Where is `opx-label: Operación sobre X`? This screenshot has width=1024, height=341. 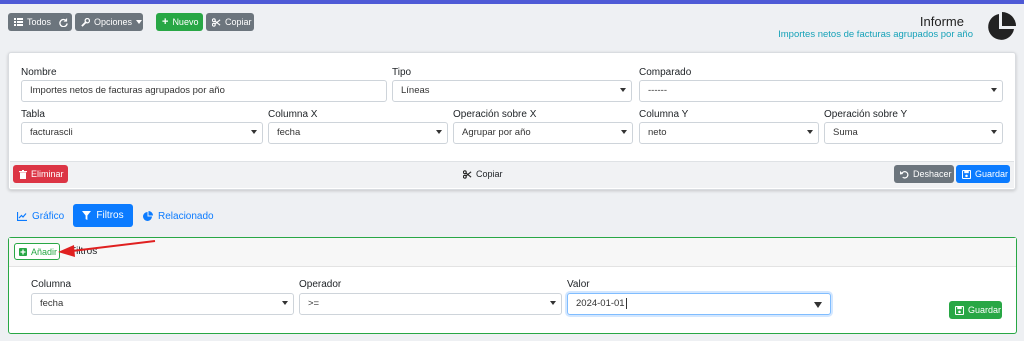
opx-label: Operación sobre X is located at coordinates (495, 114).